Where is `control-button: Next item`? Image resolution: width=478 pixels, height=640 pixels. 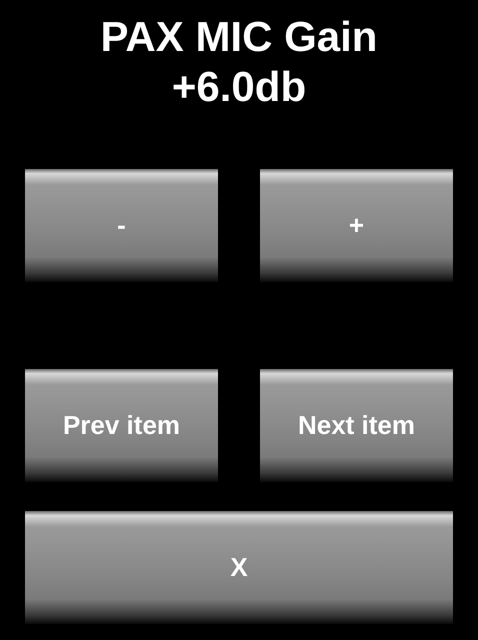 control-button: Next item is located at coordinates (356, 425).